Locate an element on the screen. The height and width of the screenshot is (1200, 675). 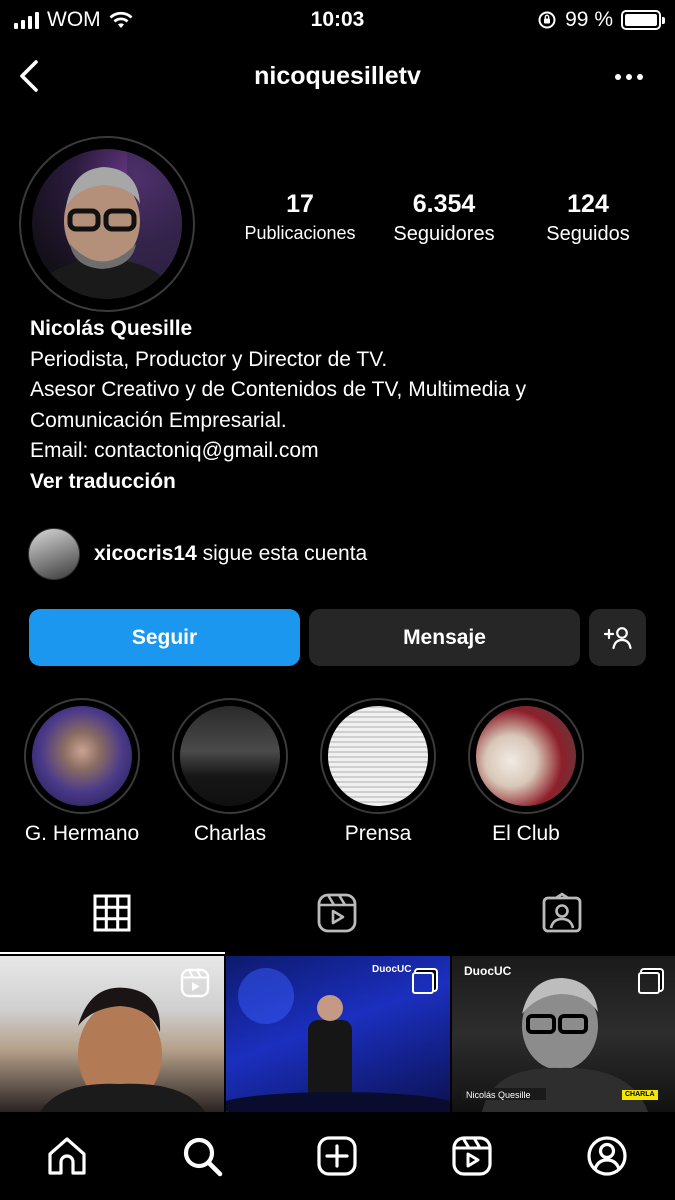
profile-handle: nicoquesilletv is located at coordinates (337, 76).